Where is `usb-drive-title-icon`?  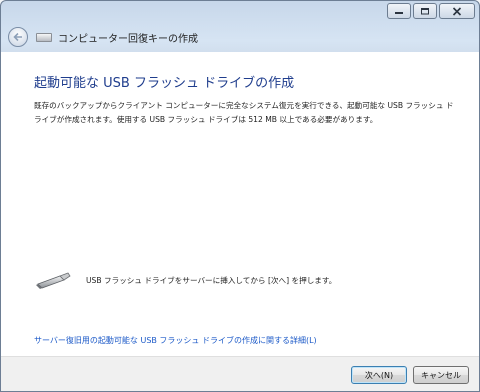
usb-drive-title-icon is located at coordinates (44, 37).